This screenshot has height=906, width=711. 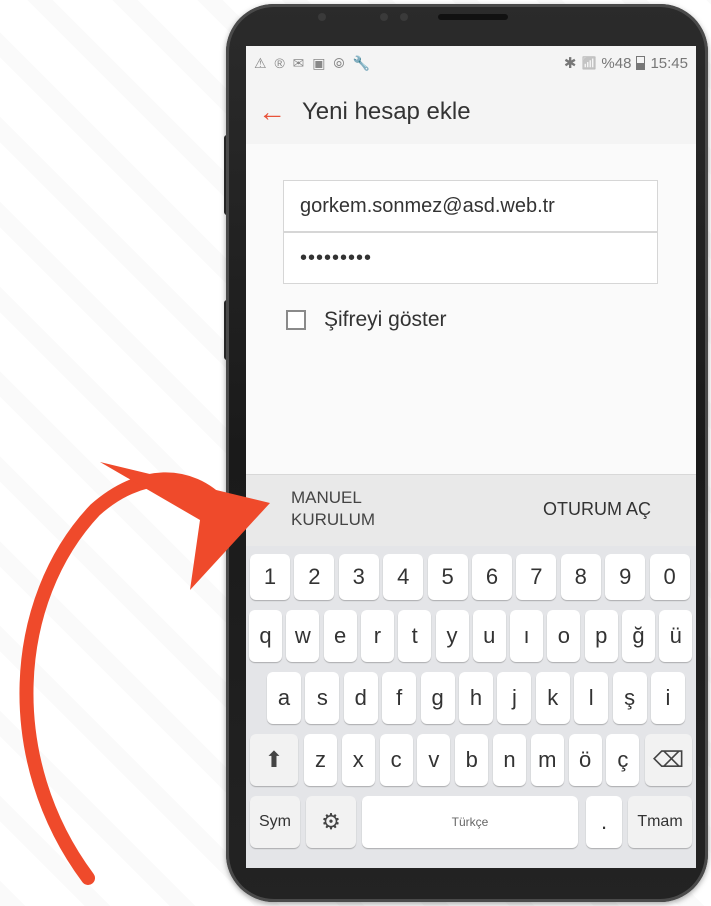 What do you see at coordinates (536, 577) in the screenshot?
I see `key-7: 7` at bounding box center [536, 577].